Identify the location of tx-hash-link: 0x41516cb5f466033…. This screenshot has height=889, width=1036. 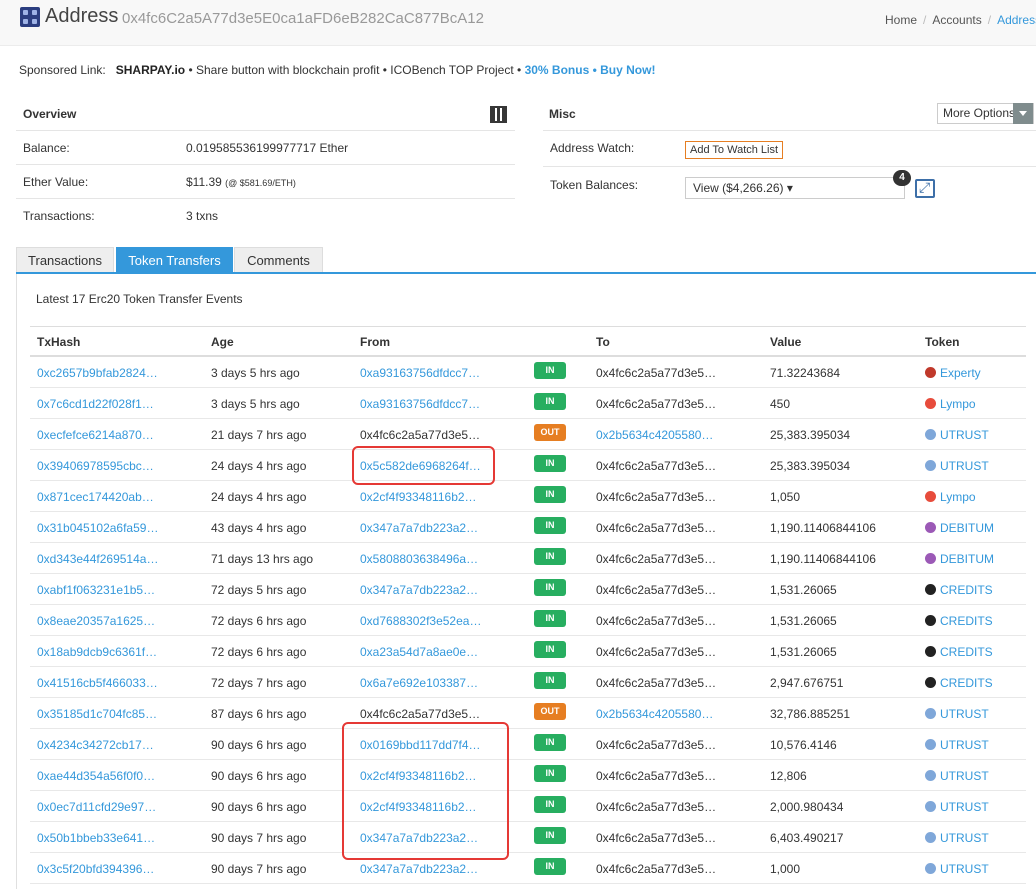
(97, 683).